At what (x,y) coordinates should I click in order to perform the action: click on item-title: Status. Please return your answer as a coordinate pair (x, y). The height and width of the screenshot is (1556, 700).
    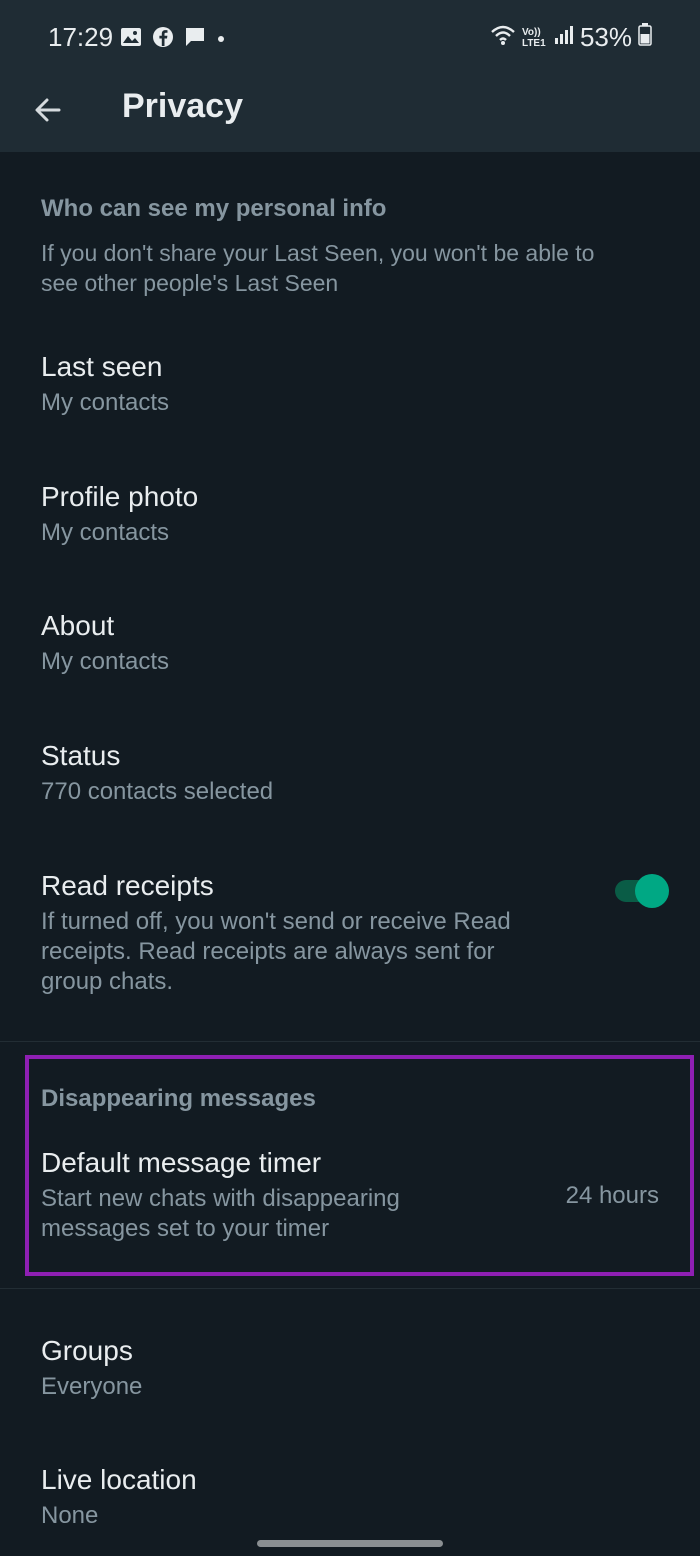
    Looking at the image, I should click on (81, 755).